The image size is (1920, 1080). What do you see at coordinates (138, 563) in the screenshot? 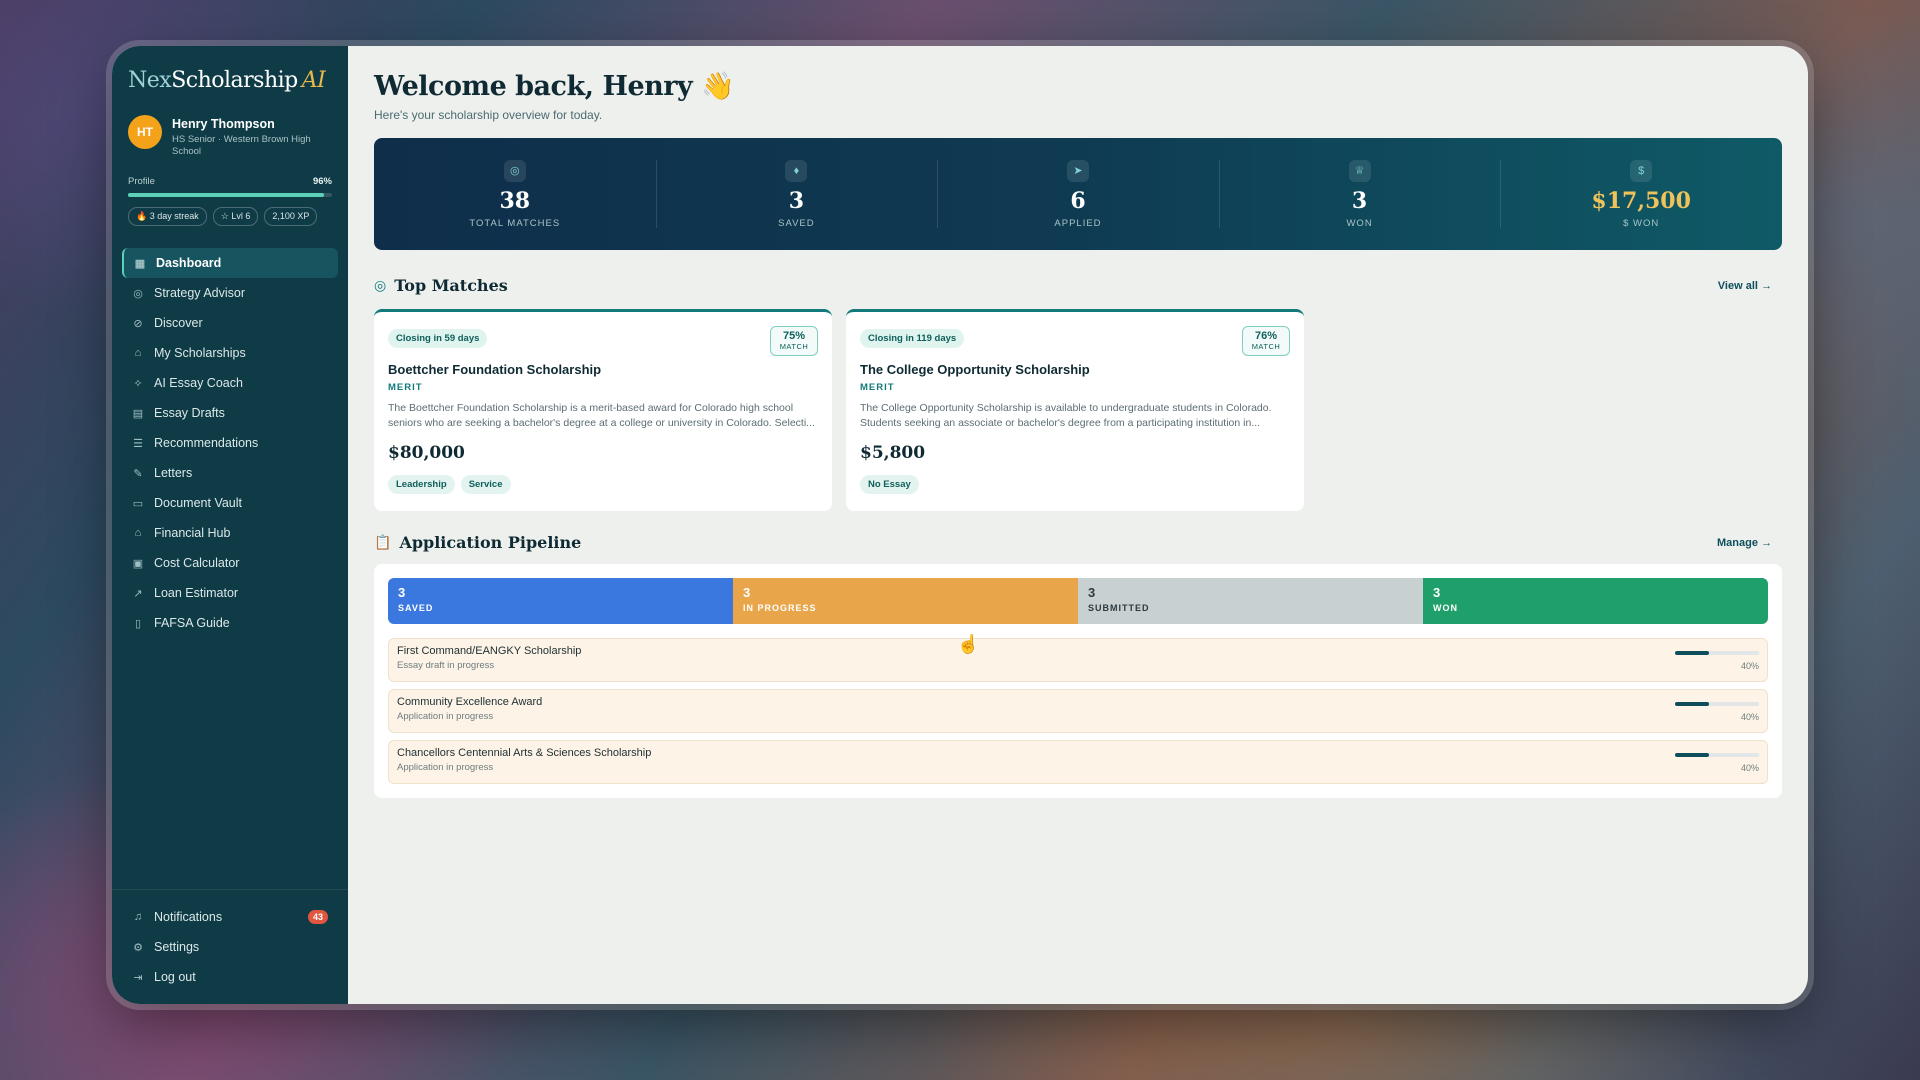
I see `calculator-icon: ▣` at bounding box center [138, 563].